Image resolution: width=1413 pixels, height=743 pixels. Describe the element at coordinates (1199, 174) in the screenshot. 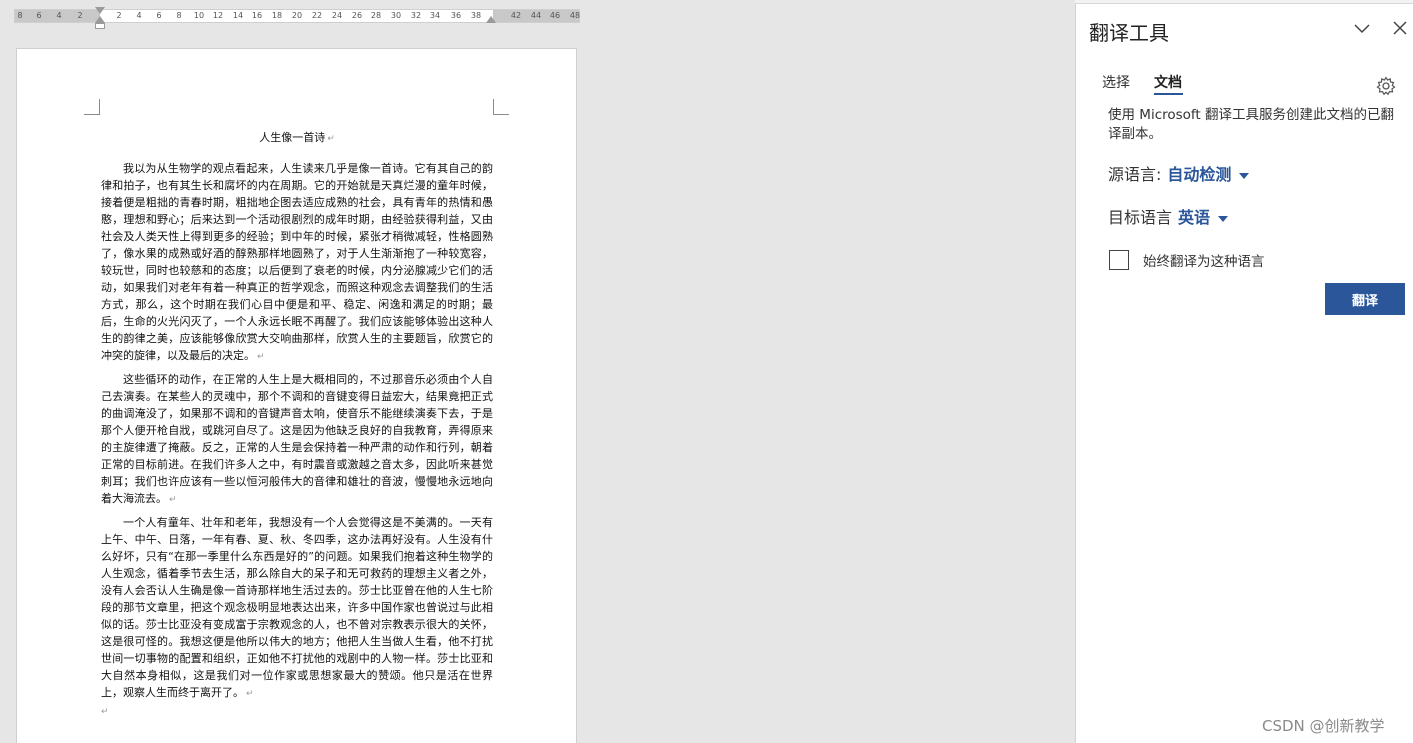

I see `source-language-value: 自动检测` at that location.